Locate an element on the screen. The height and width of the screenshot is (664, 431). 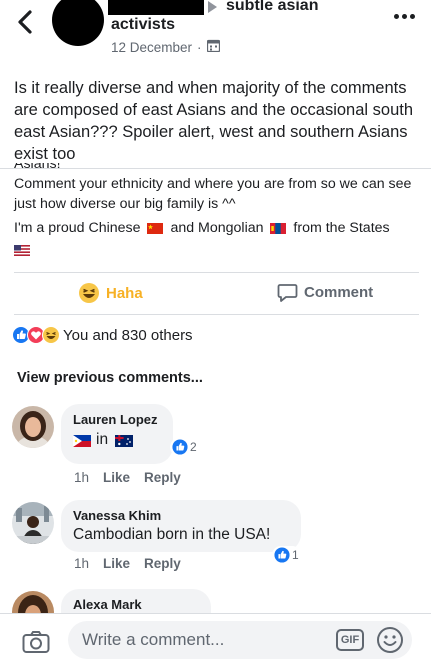
comment-button: Comment is located at coordinates (325, 292).